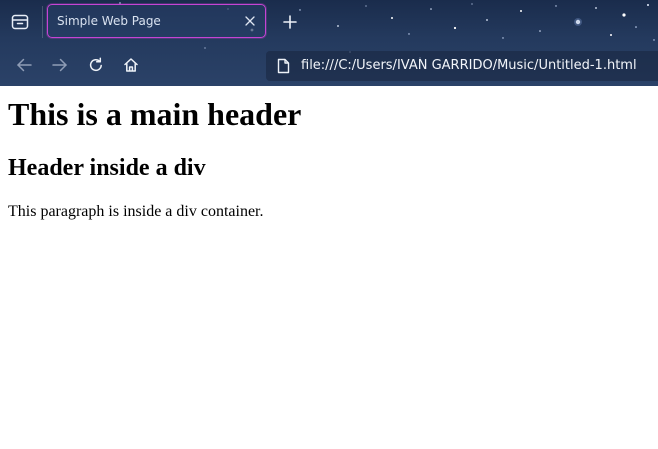 The width and height of the screenshot is (658, 449). I want to click on home-icon, so click(131, 65).